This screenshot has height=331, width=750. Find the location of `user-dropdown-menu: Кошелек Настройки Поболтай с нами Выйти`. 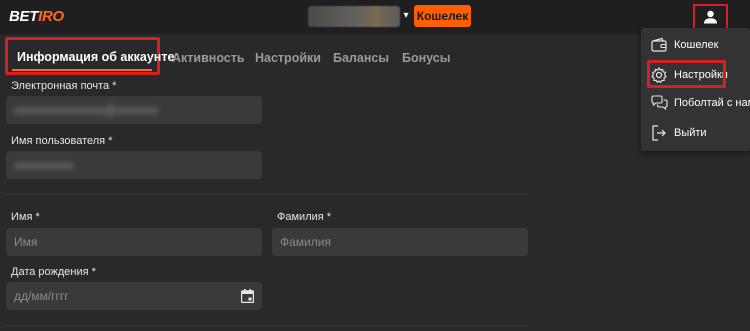

user-dropdown-menu: Кошелек Настройки Поболтай с нами Выйти is located at coordinates (695, 89).